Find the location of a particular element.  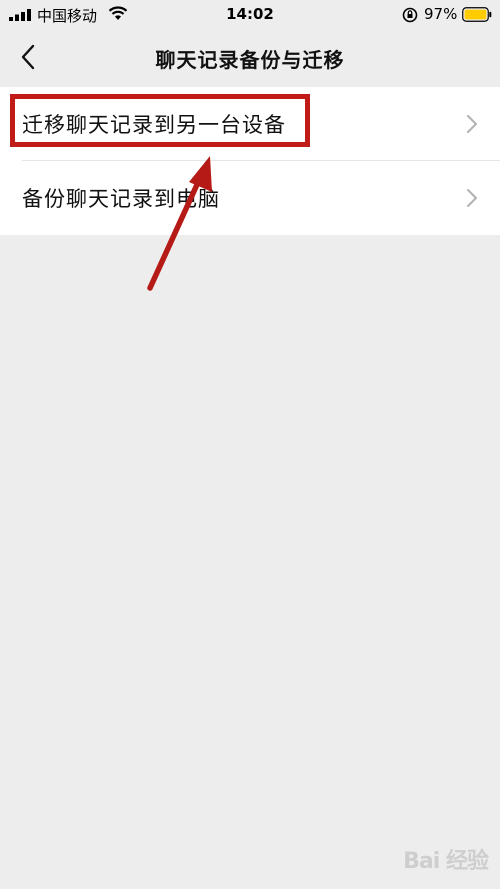

status-bar: 中国移动 14:02 97% is located at coordinates (250, 15).